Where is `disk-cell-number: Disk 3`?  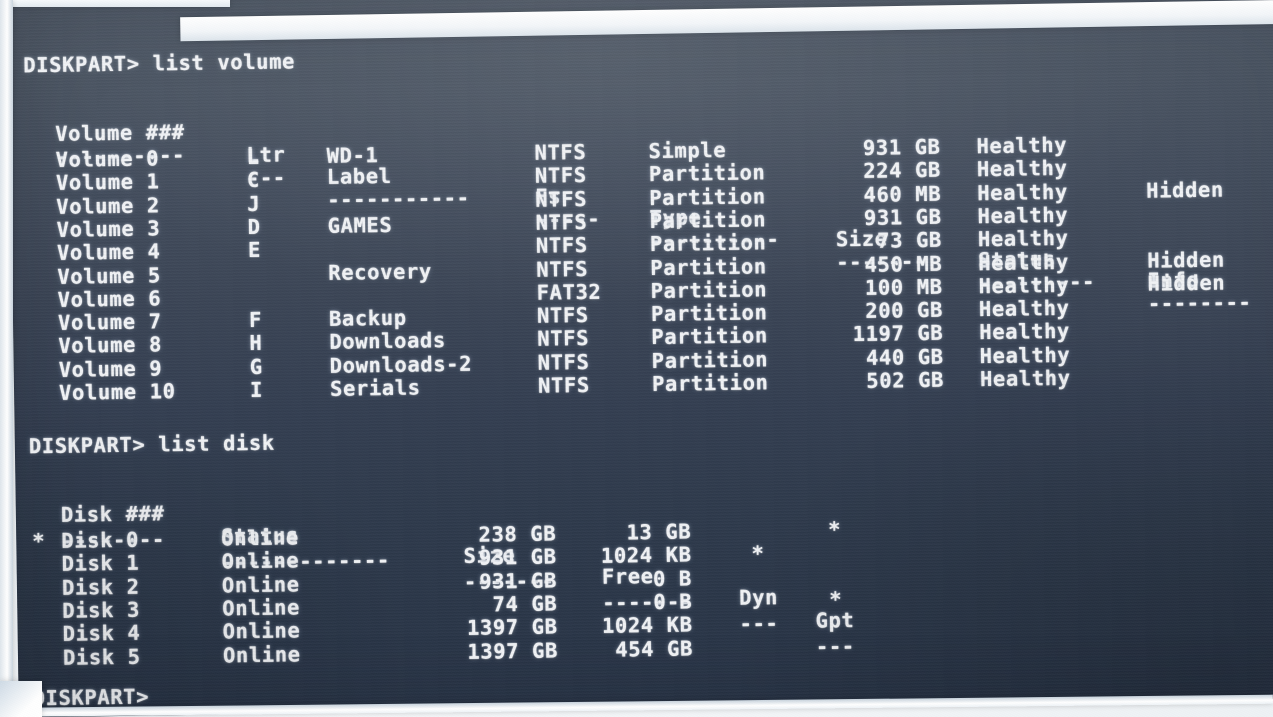
disk-cell-number: Disk 3 is located at coordinates (101, 610).